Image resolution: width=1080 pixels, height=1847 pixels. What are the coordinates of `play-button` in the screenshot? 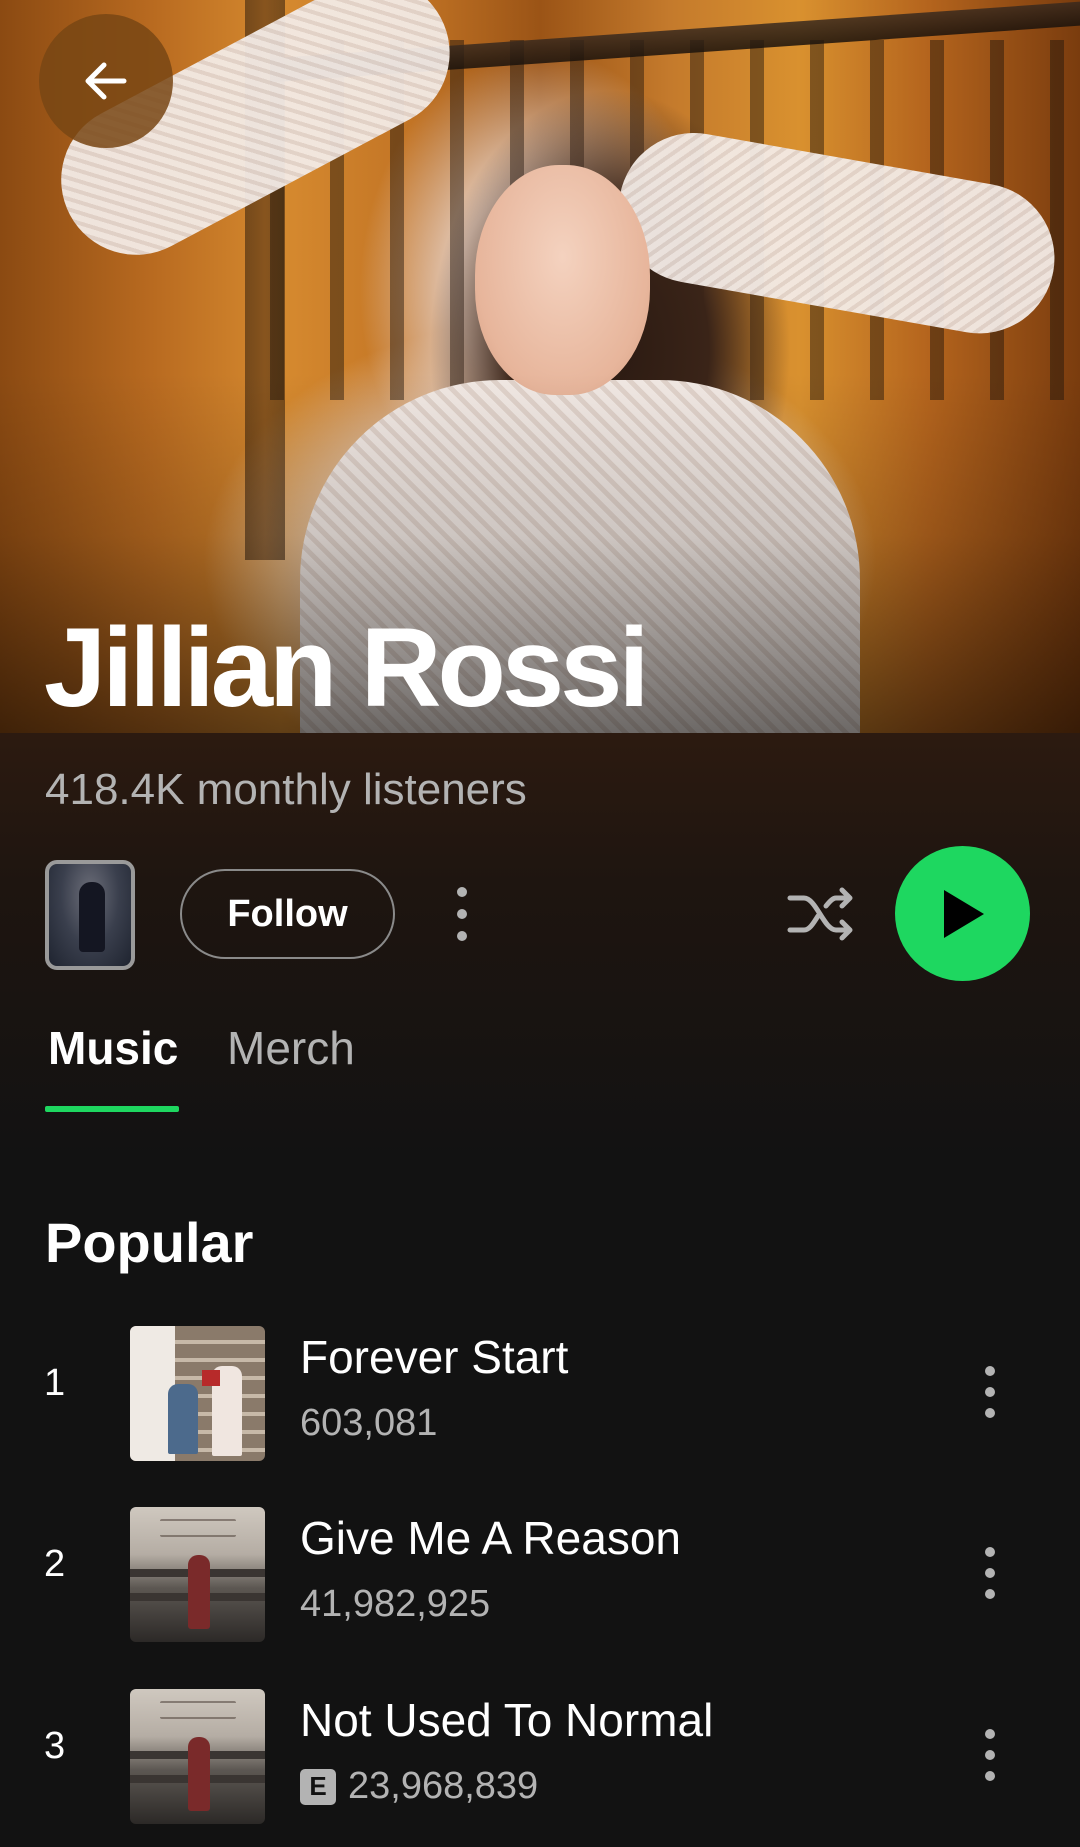 It's located at (962, 913).